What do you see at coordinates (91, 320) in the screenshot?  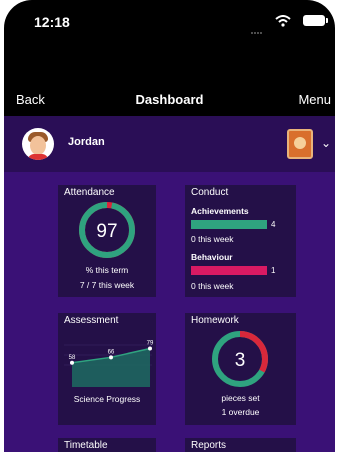 I see `assessment-title: Assessment` at bounding box center [91, 320].